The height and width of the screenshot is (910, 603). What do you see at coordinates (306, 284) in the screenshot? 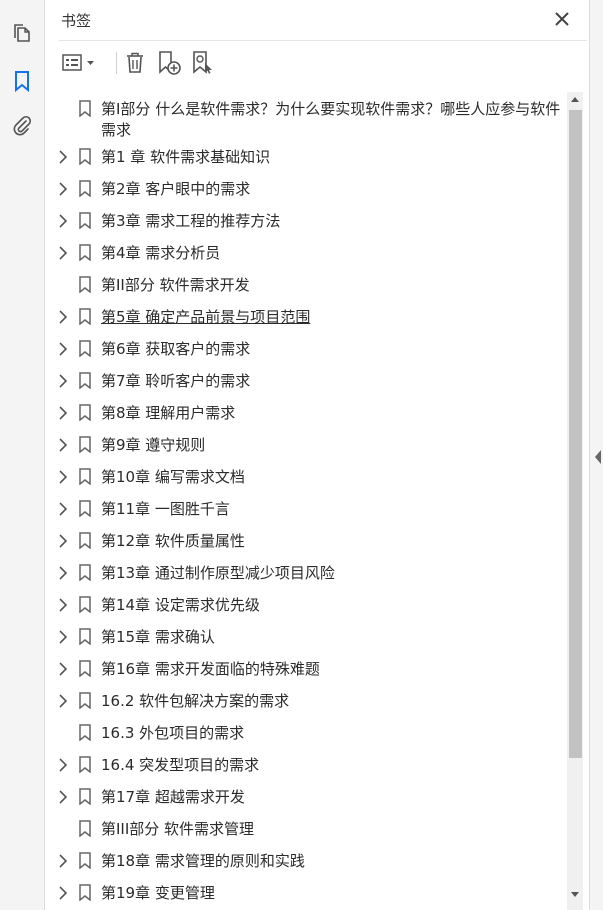
I see `bookmark-item: 第II部分 软件需求开发` at bounding box center [306, 284].